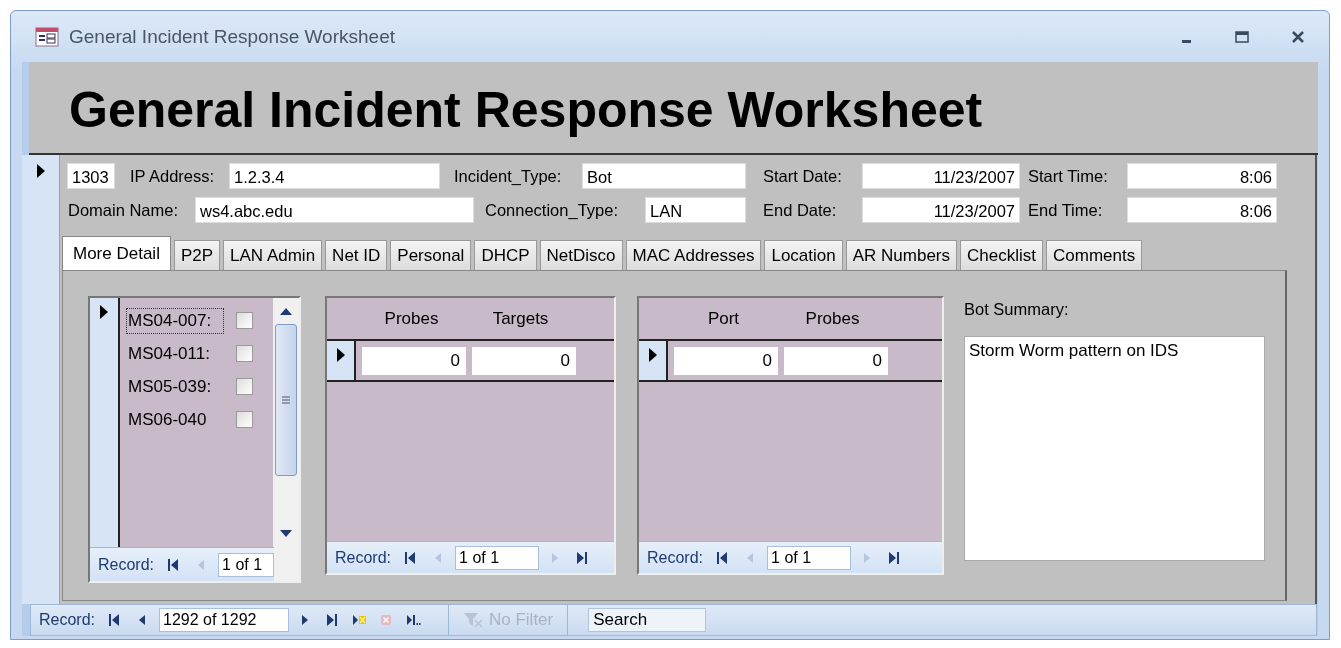 The image size is (1341, 648). Describe the element at coordinates (173, 176) in the screenshot. I see `field-label: IP Address:` at that location.